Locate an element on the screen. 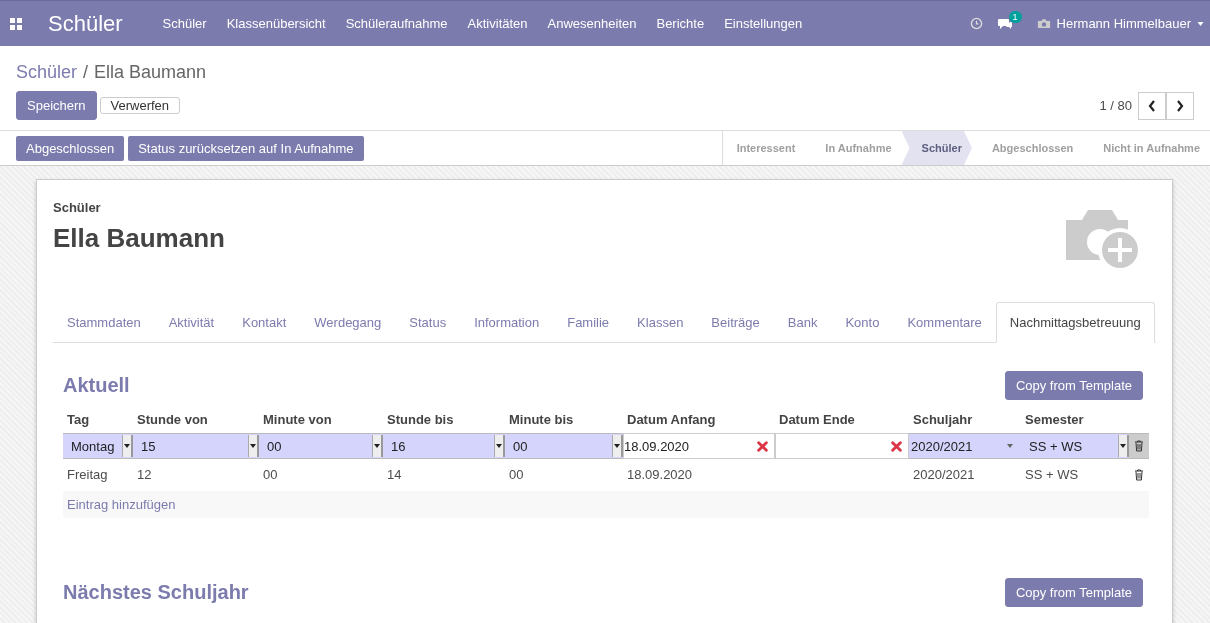 The image size is (1210, 623). chat-icon is located at coordinates (1004, 23).